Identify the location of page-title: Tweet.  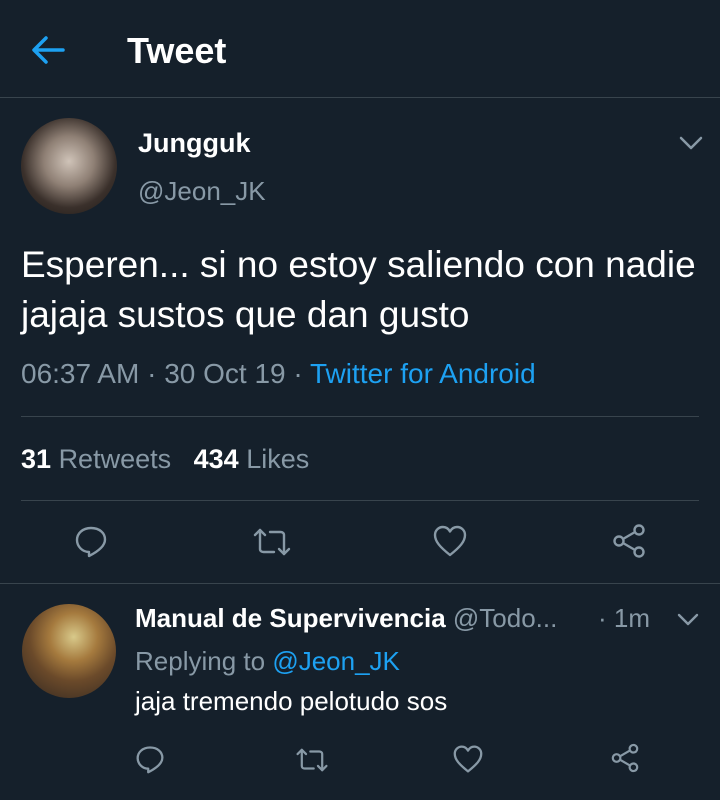
(177, 50).